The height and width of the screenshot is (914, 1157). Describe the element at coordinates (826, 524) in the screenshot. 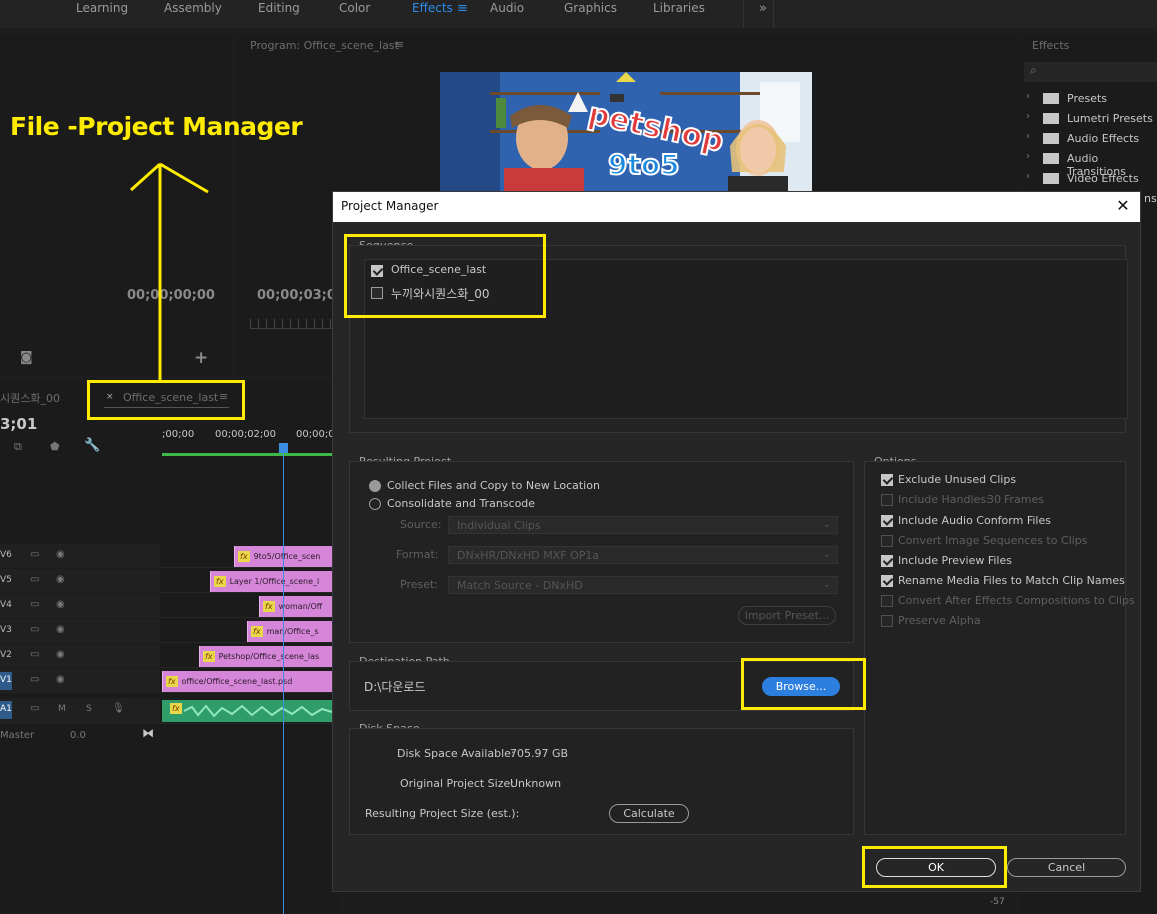

I see `chevron-down-icon: ⌄` at that location.